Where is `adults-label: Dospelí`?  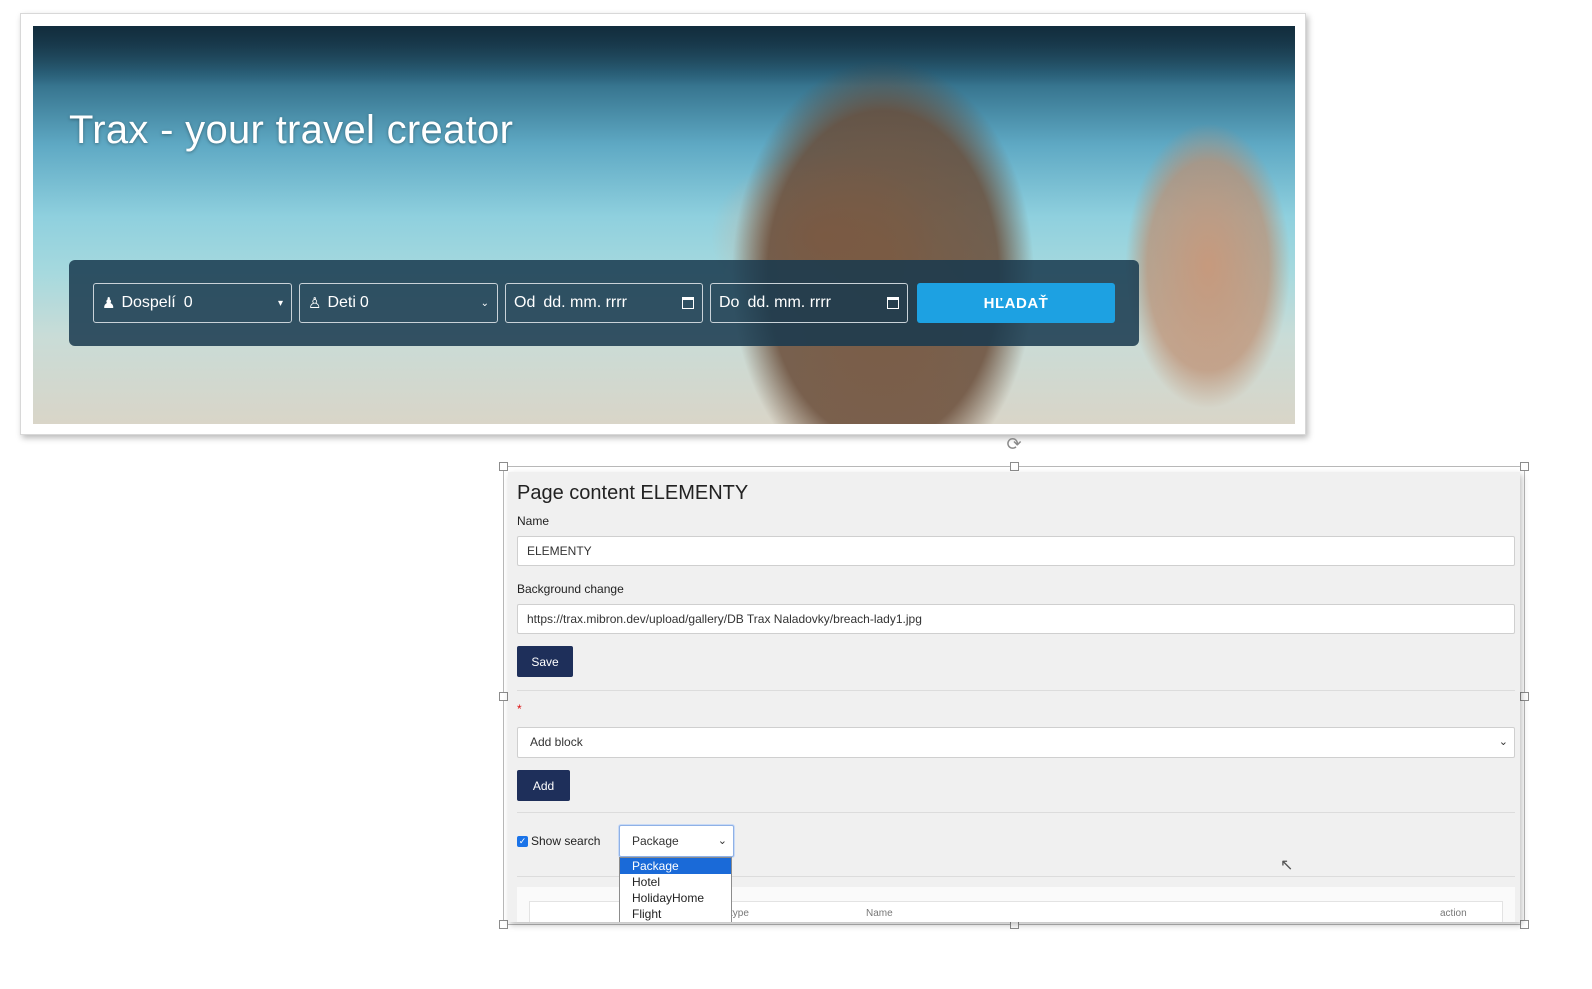
adults-label: Dospelí is located at coordinates (148, 302).